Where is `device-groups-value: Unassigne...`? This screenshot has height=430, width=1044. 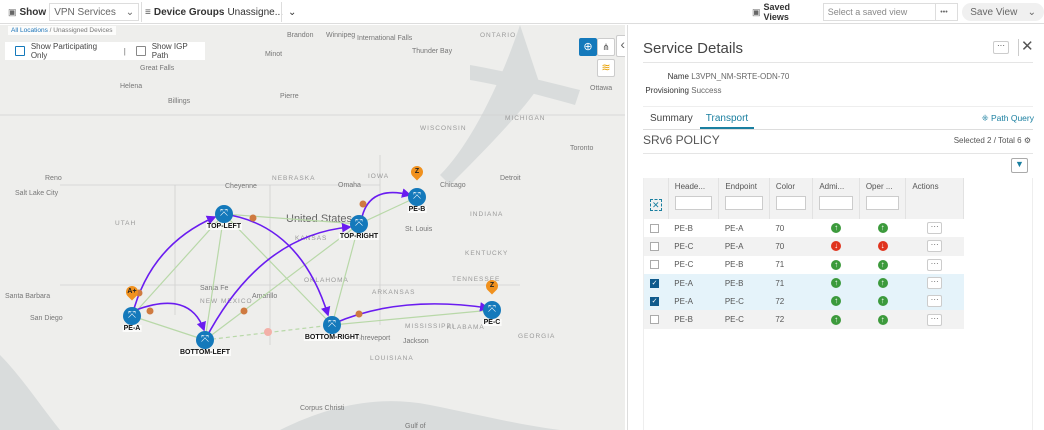
device-groups-value: Unassigne... is located at coordinates (255, 12).